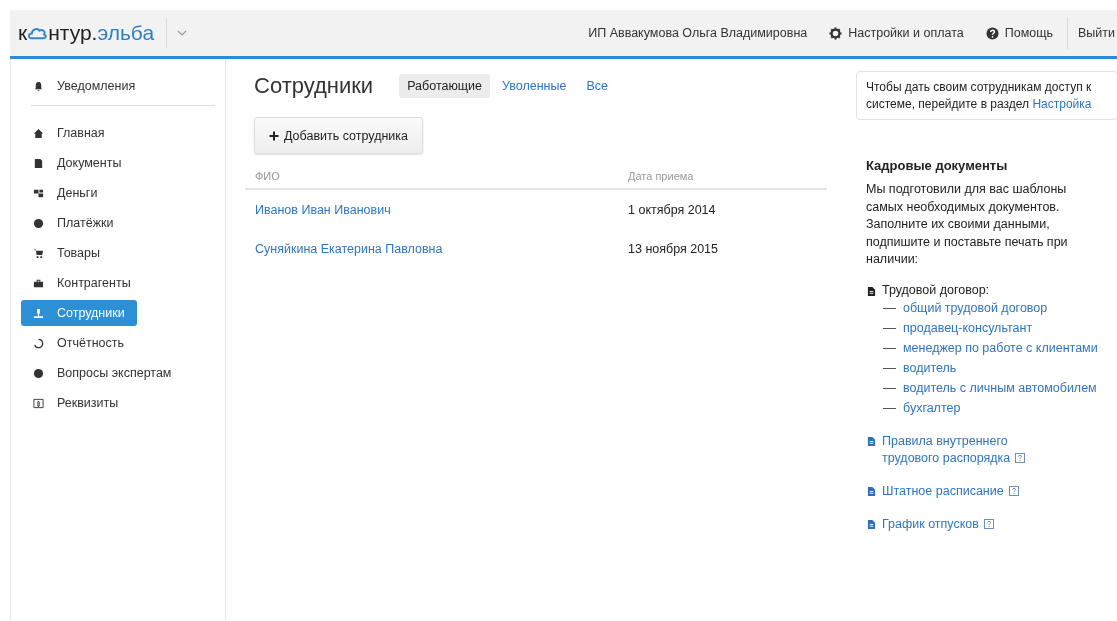 This screenshot has height=621, width=1117. What do you see at coordinates (1005, 307) in the screenshot?
I see `template-link: общий трудовой договор` at bounding box center [1005, 307].